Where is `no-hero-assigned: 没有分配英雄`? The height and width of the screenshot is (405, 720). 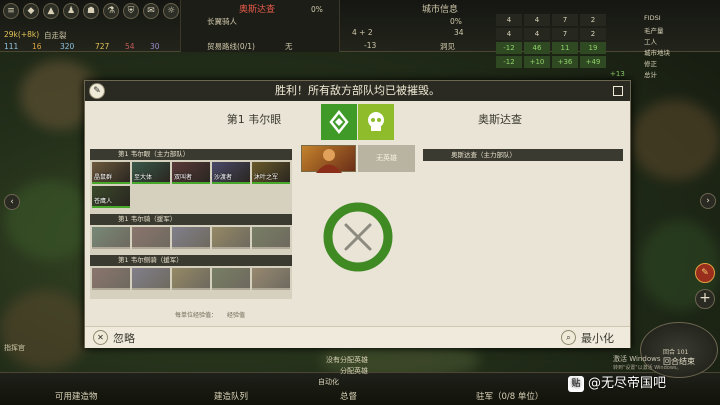
no-hero-assigned: 没有分配英雄 is located at coordinates (347, 360).